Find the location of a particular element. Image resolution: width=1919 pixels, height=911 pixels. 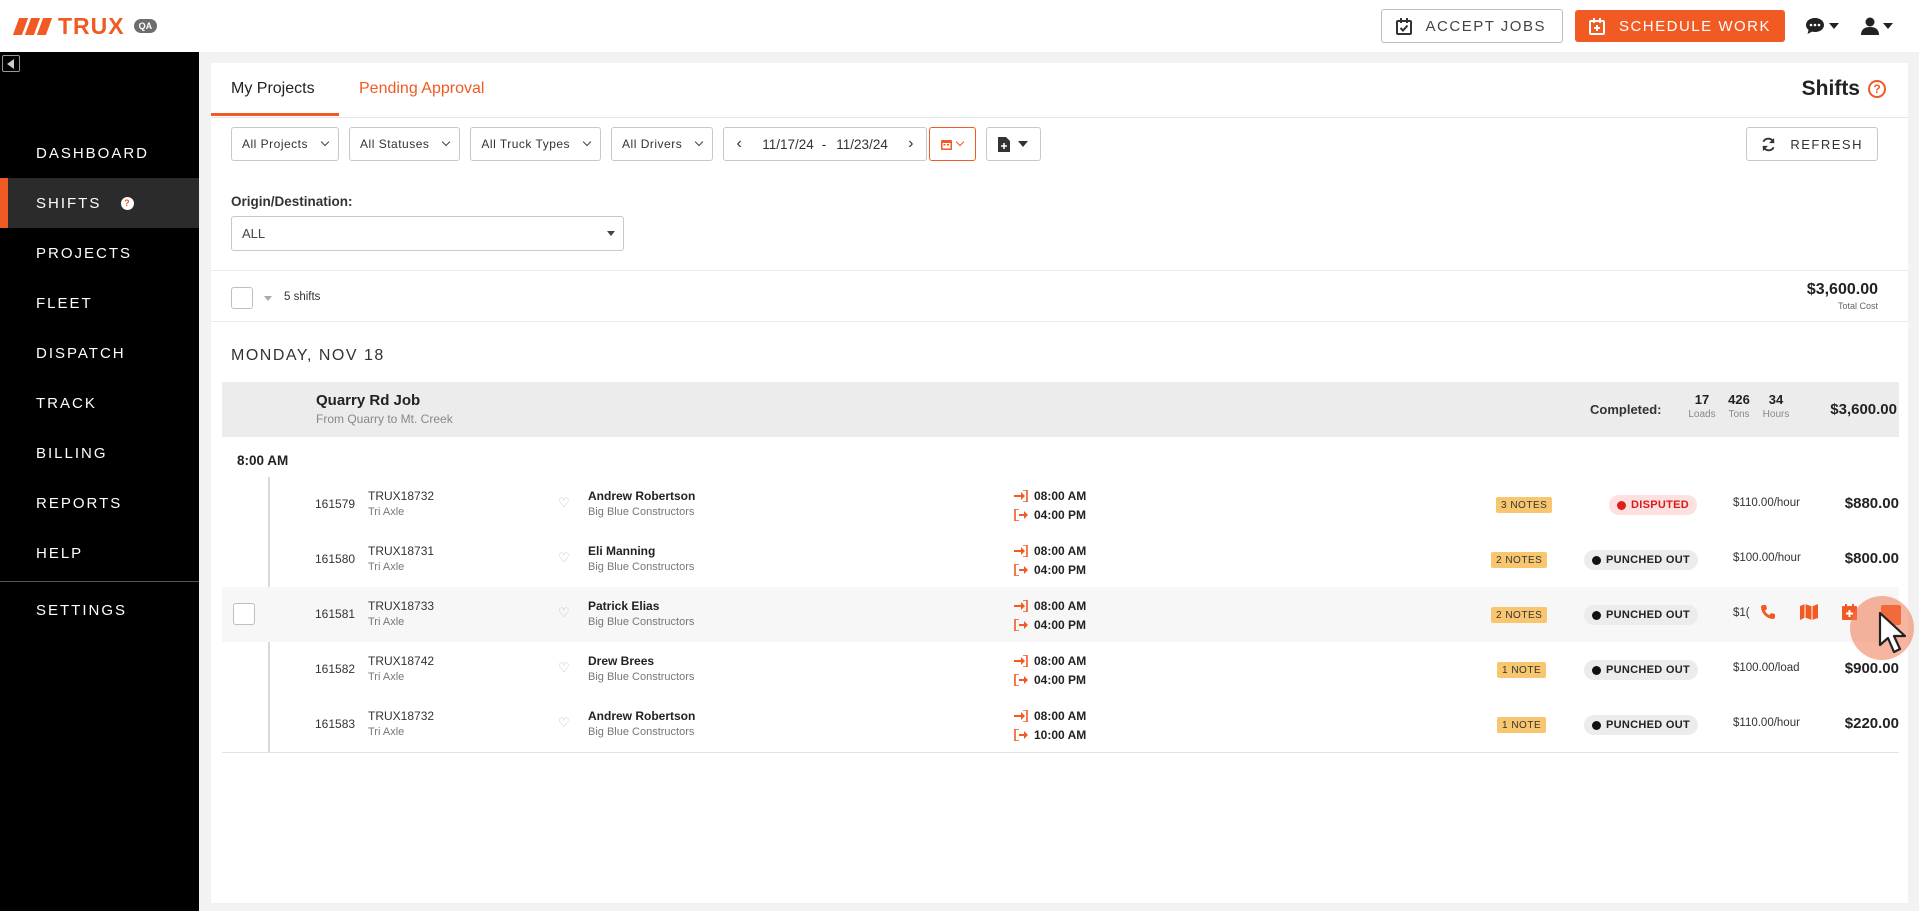

driver-company: Big Blue Constructors is located at coordinates (641, 512).